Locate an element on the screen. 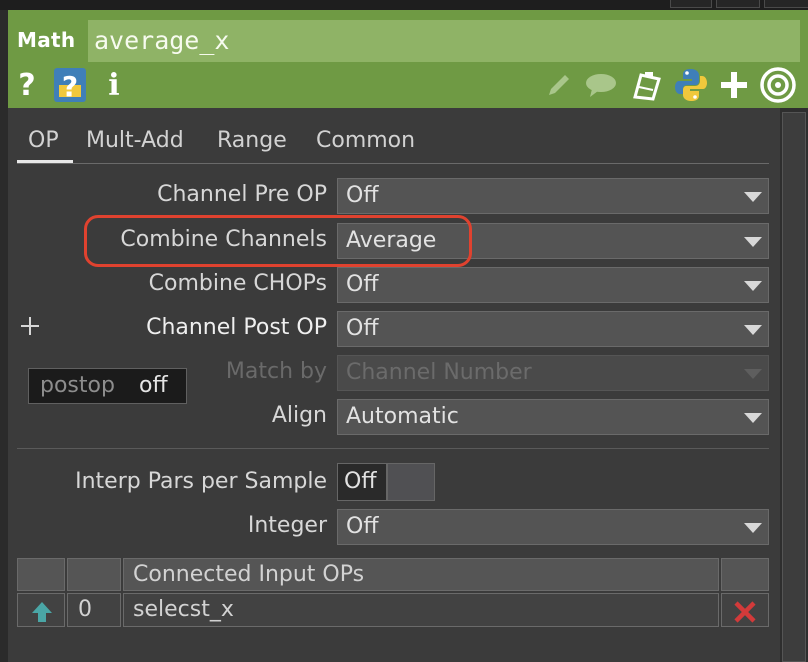 The width and height of the screenshot is (808, 662). plus-icon is located at coordinates (30, 326).